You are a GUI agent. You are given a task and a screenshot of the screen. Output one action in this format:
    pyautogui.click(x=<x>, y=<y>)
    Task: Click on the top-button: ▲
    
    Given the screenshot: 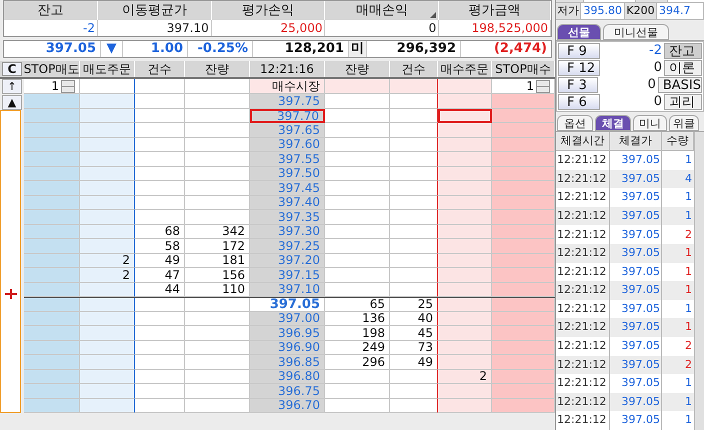 What is the action you would take?
    pyautogui.click(x=12, y=102)
    